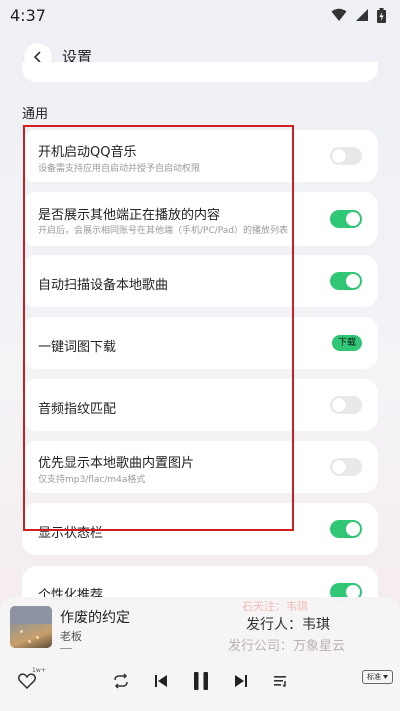 The height and width of the screenshot is (711, 400). What do you see at coordinates (275, 606) in the screenshot?
I see `lyric-line-previous: 石天注：韦琪` at bounding box center [275, 606].